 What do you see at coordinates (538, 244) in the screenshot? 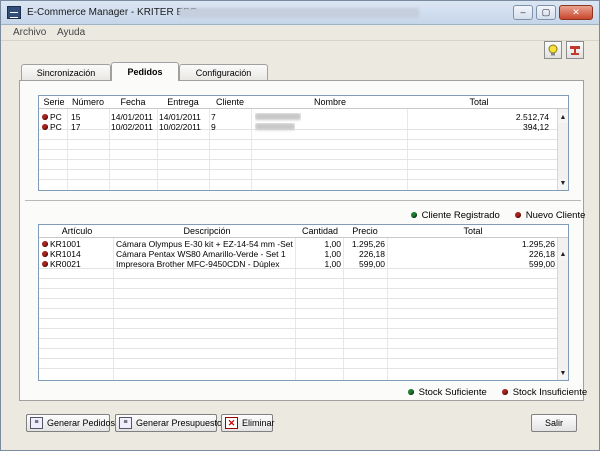
I see `total-cell: 1.295,26` at bounding box center [538, 244].